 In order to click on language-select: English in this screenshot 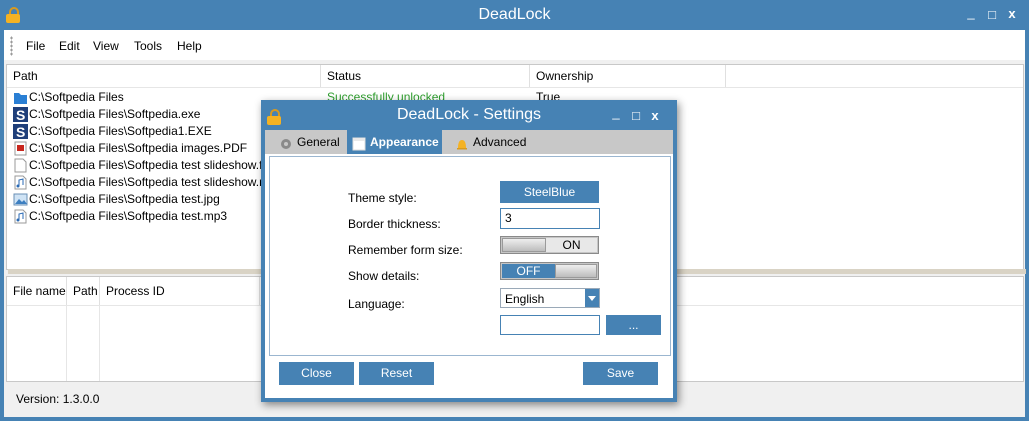, I will do `click(550, 298)`.